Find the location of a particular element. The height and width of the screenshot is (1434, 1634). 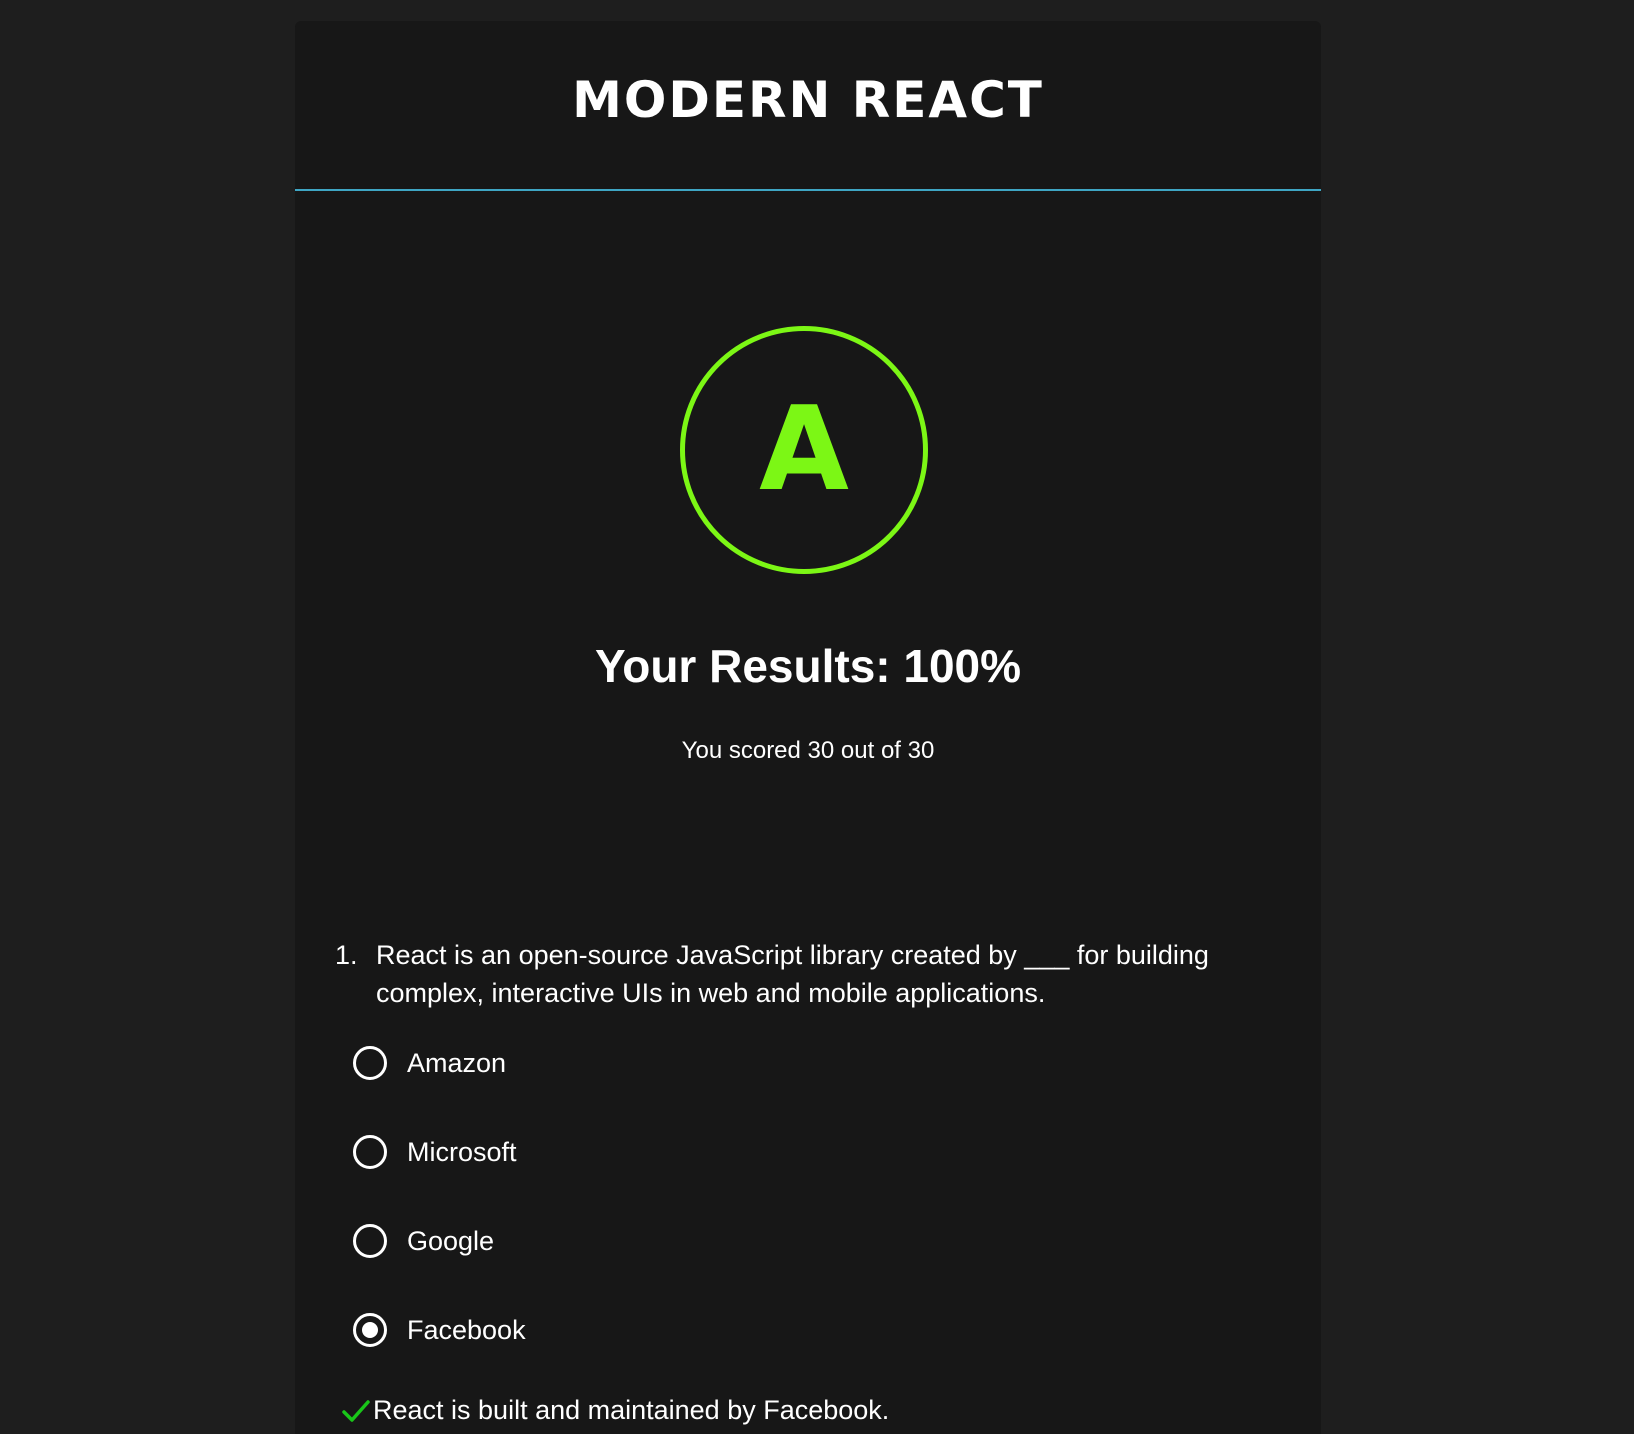

answer-option-amazon: Amazon is located at coordinates (439, 1063).